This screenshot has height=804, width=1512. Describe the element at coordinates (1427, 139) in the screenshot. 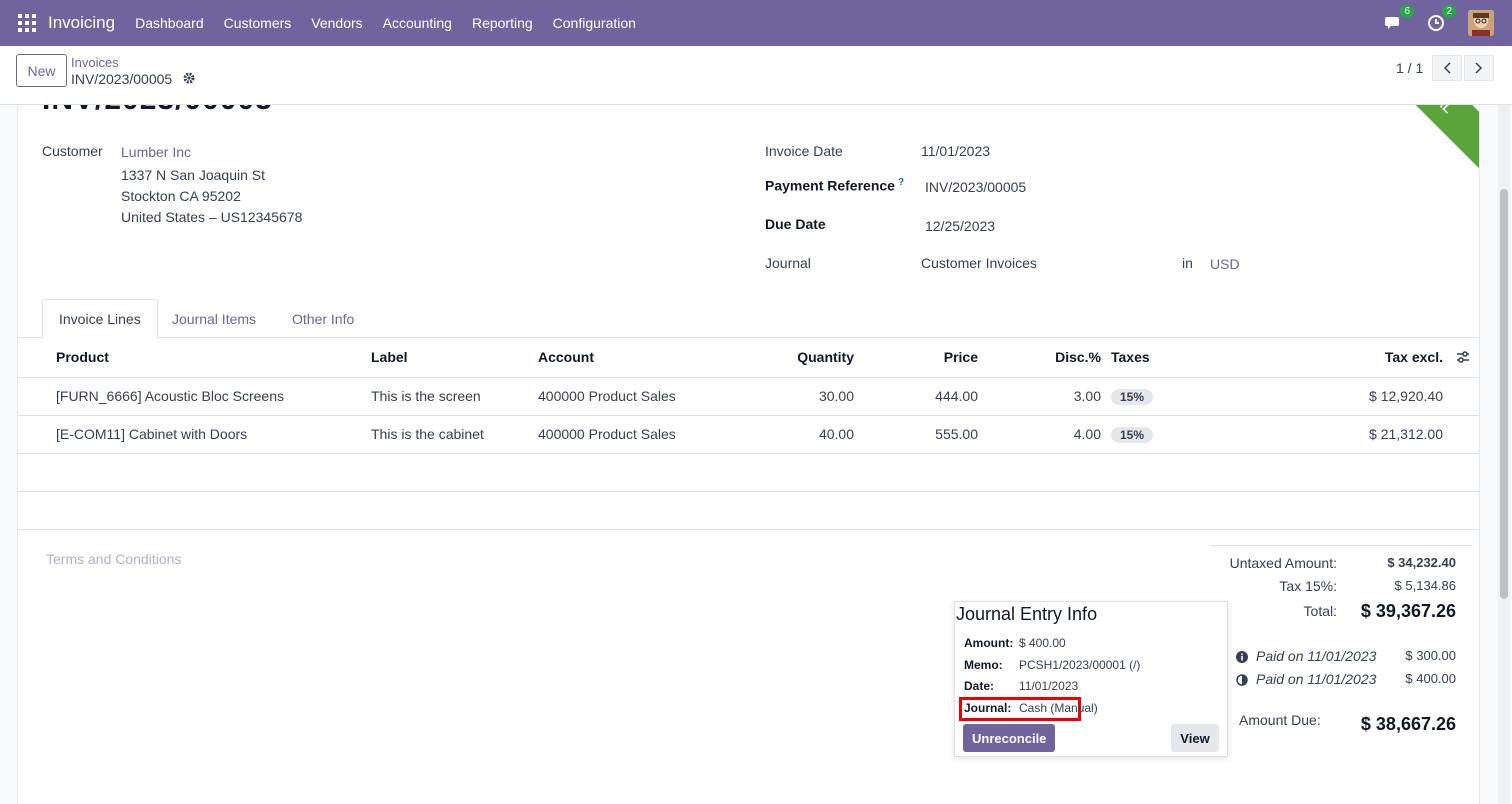

I see `status-ribbon: AL` at that location.